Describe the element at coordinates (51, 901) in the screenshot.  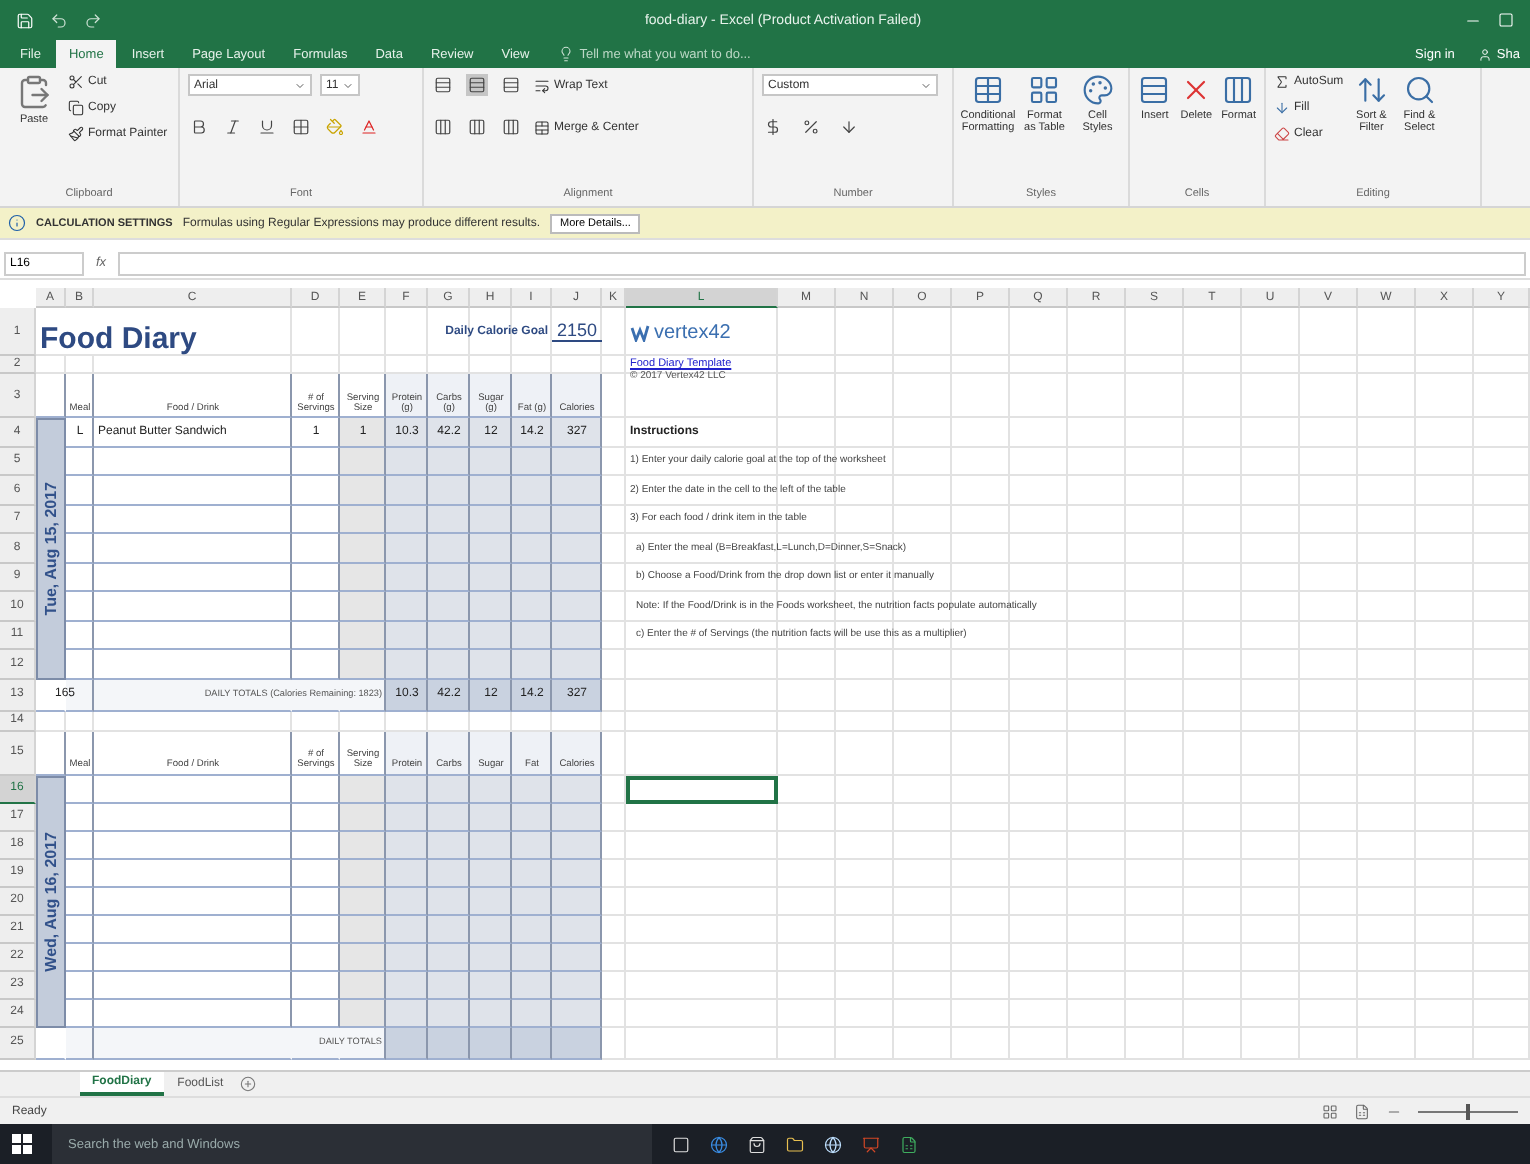
I see `date-cell: Wed, Aug 16, 2017` at that location.